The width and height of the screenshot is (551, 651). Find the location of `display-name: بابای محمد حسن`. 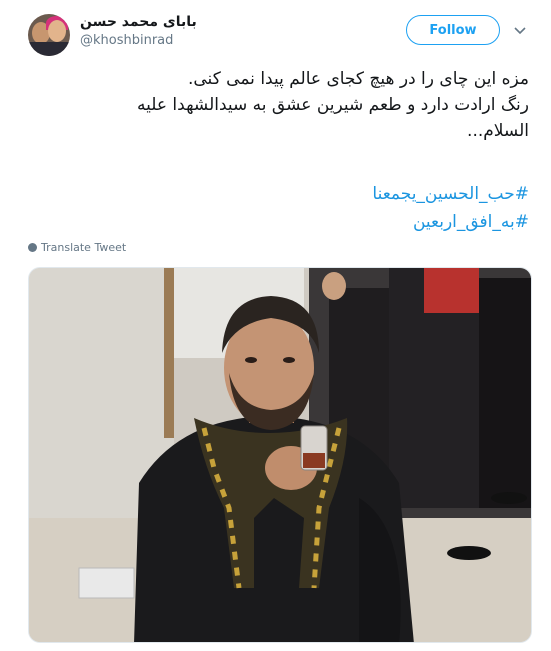

display-name: بابای محمد حسن is located at coordinates (138, 22).